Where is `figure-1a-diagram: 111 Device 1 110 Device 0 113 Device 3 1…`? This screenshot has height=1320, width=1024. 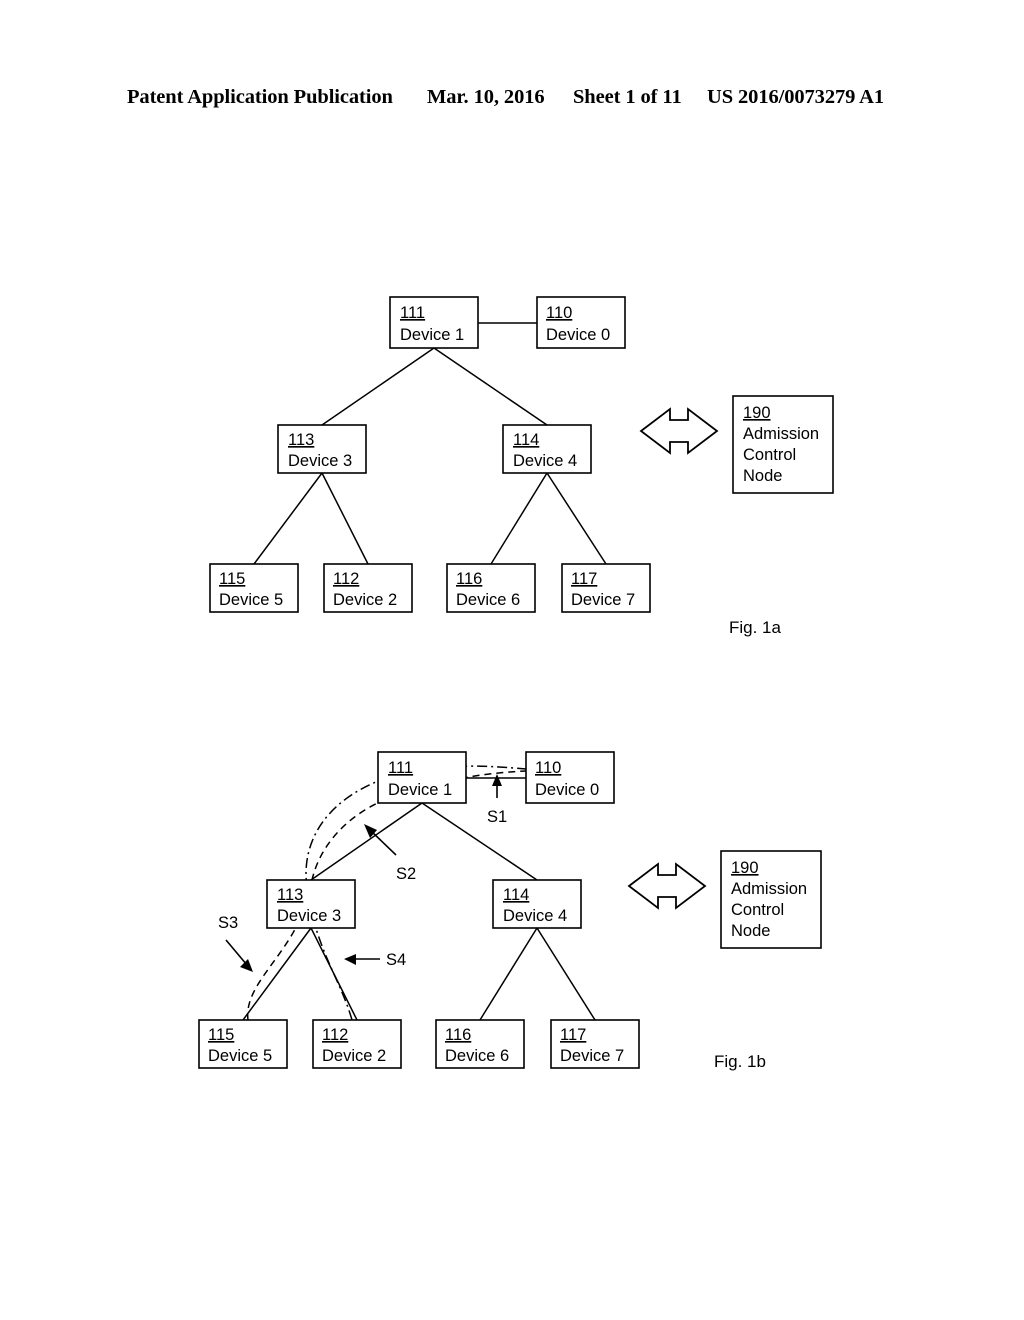
figure-1a-diagram: 111 Device 1 110 Device 0 113 Device 3 1… is located at coordinates (521, 454).